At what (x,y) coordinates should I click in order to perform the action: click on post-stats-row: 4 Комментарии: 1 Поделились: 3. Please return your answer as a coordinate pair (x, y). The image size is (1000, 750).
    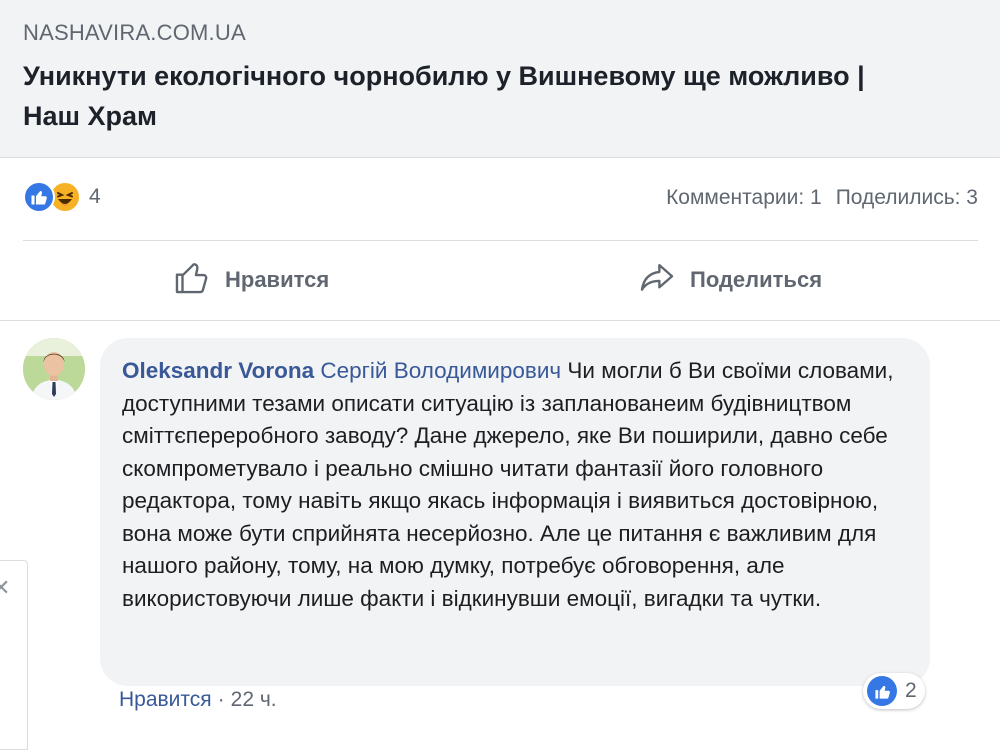
    Looking at the image, I should click on (500, 198).